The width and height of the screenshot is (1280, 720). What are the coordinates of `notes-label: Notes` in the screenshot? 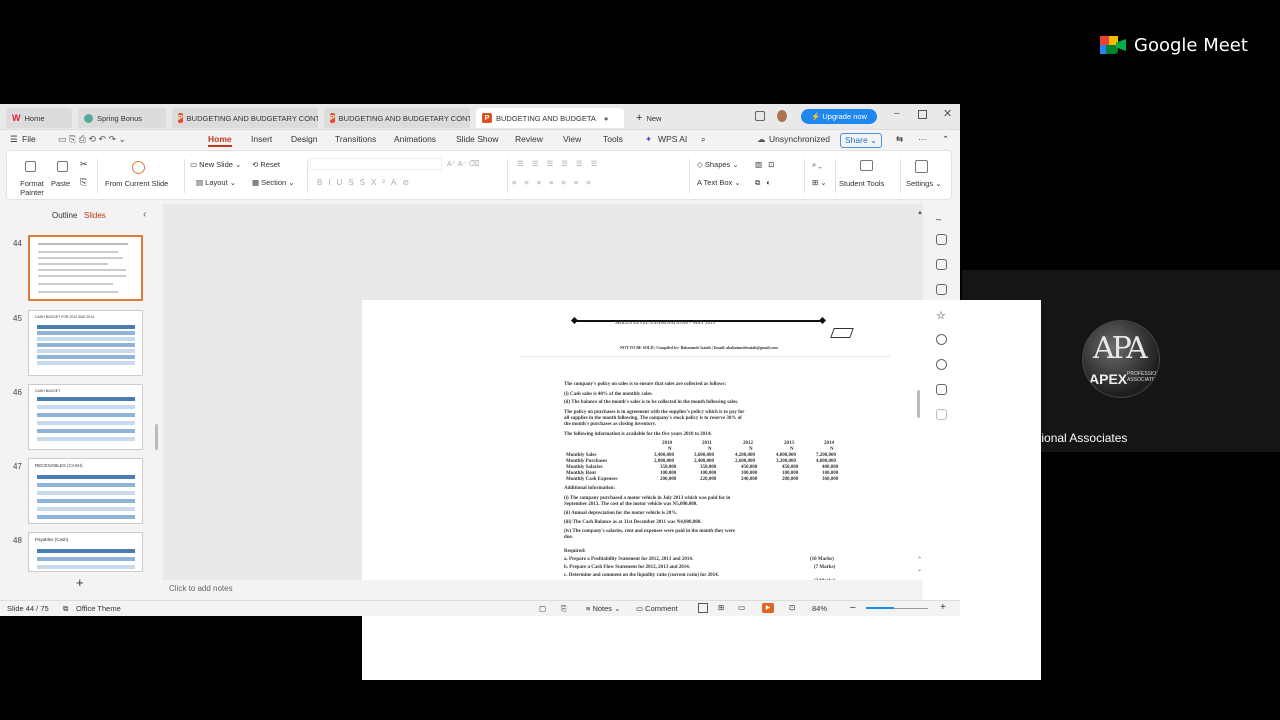 It's located at (602, 608).